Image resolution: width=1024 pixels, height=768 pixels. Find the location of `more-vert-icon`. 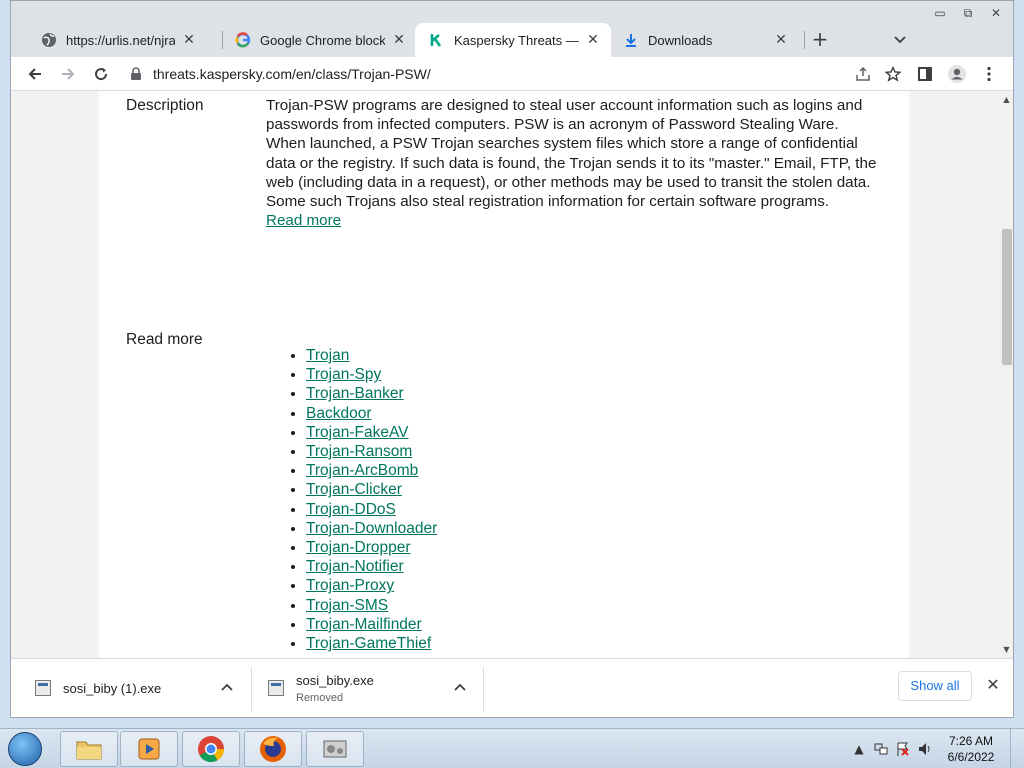

more-vert-icon is located at coordinates (989, 74).